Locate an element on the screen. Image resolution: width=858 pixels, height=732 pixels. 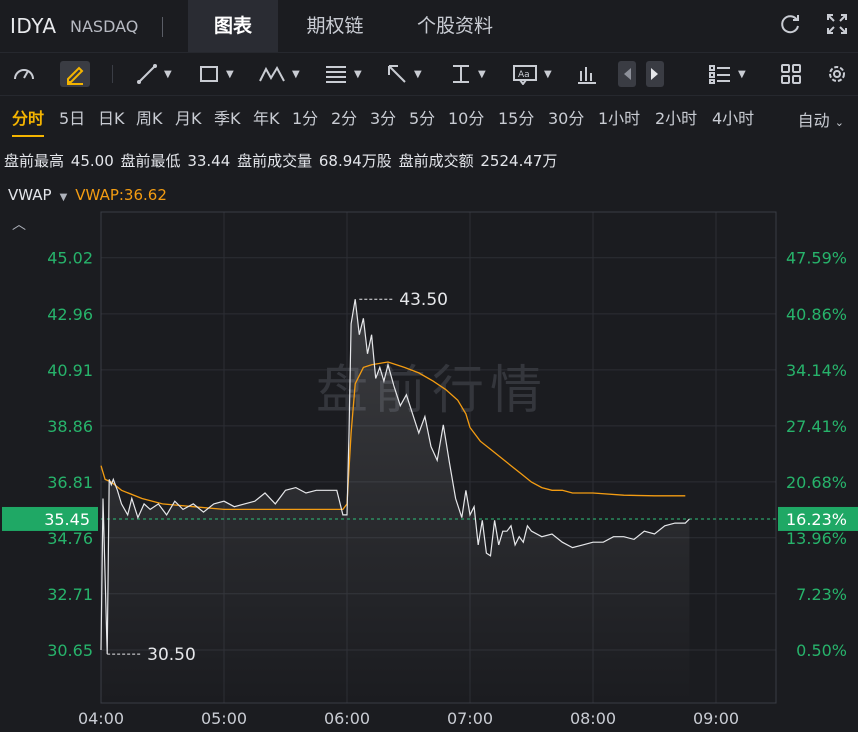
fullscreen-icon is located at coordinates (837, 26).